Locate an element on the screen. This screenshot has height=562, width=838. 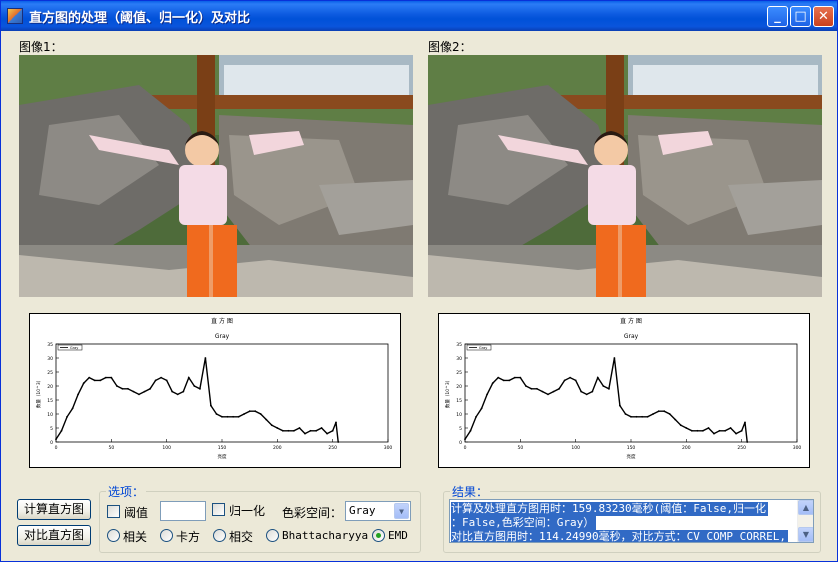
normalize-label: 归一化 is located at coordinates (247, 511).